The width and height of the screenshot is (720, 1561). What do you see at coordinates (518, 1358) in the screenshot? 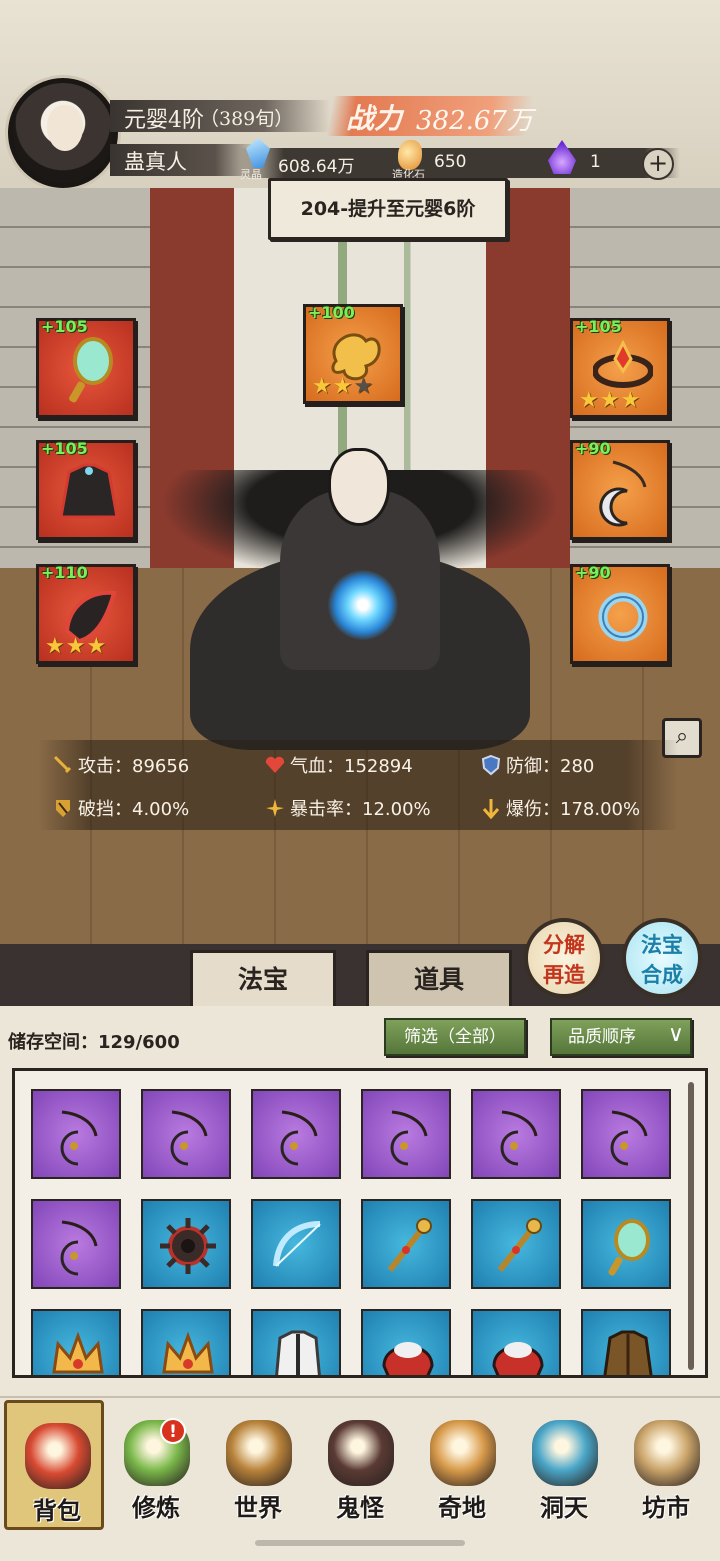
I see `red-helmet-icon` at bounding box center [518, 1358].